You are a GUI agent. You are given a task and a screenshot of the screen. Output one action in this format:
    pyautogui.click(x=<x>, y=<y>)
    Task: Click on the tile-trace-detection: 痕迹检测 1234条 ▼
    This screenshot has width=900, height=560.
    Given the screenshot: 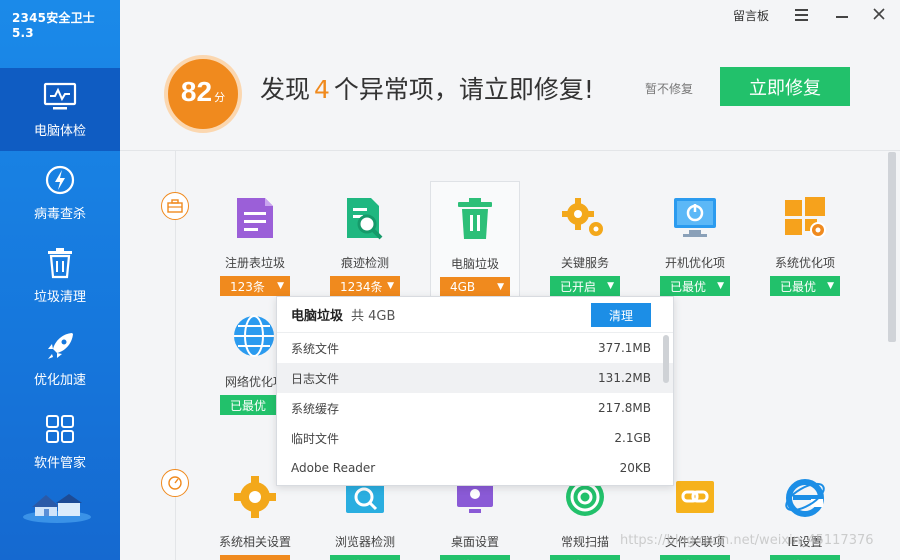 What is the action you would take?
    pyautogui.click(x=365, y=240)
    